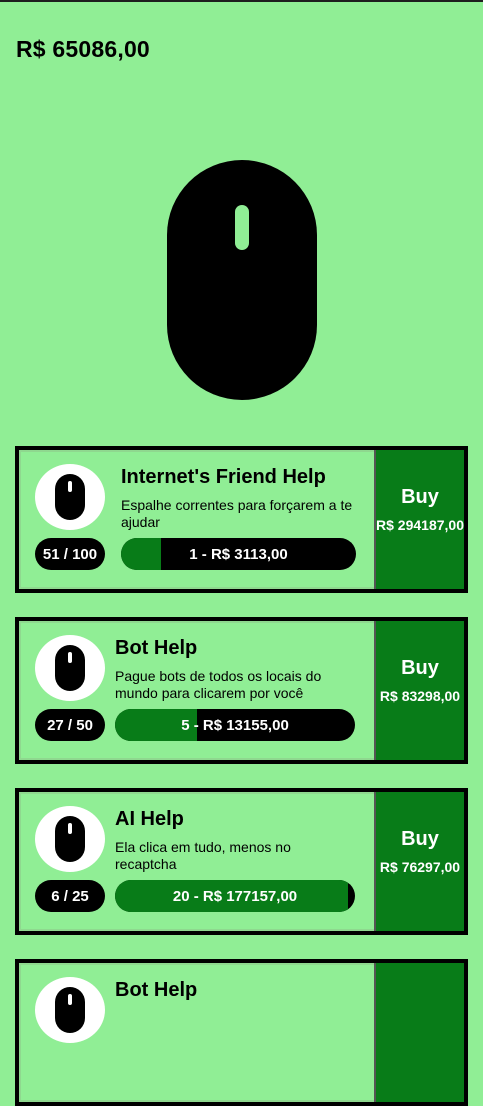 This screenshot has height=1106, width=483. I want to click on upgrade-progress: 1 - R$ 3113,00, so click(238, 554).